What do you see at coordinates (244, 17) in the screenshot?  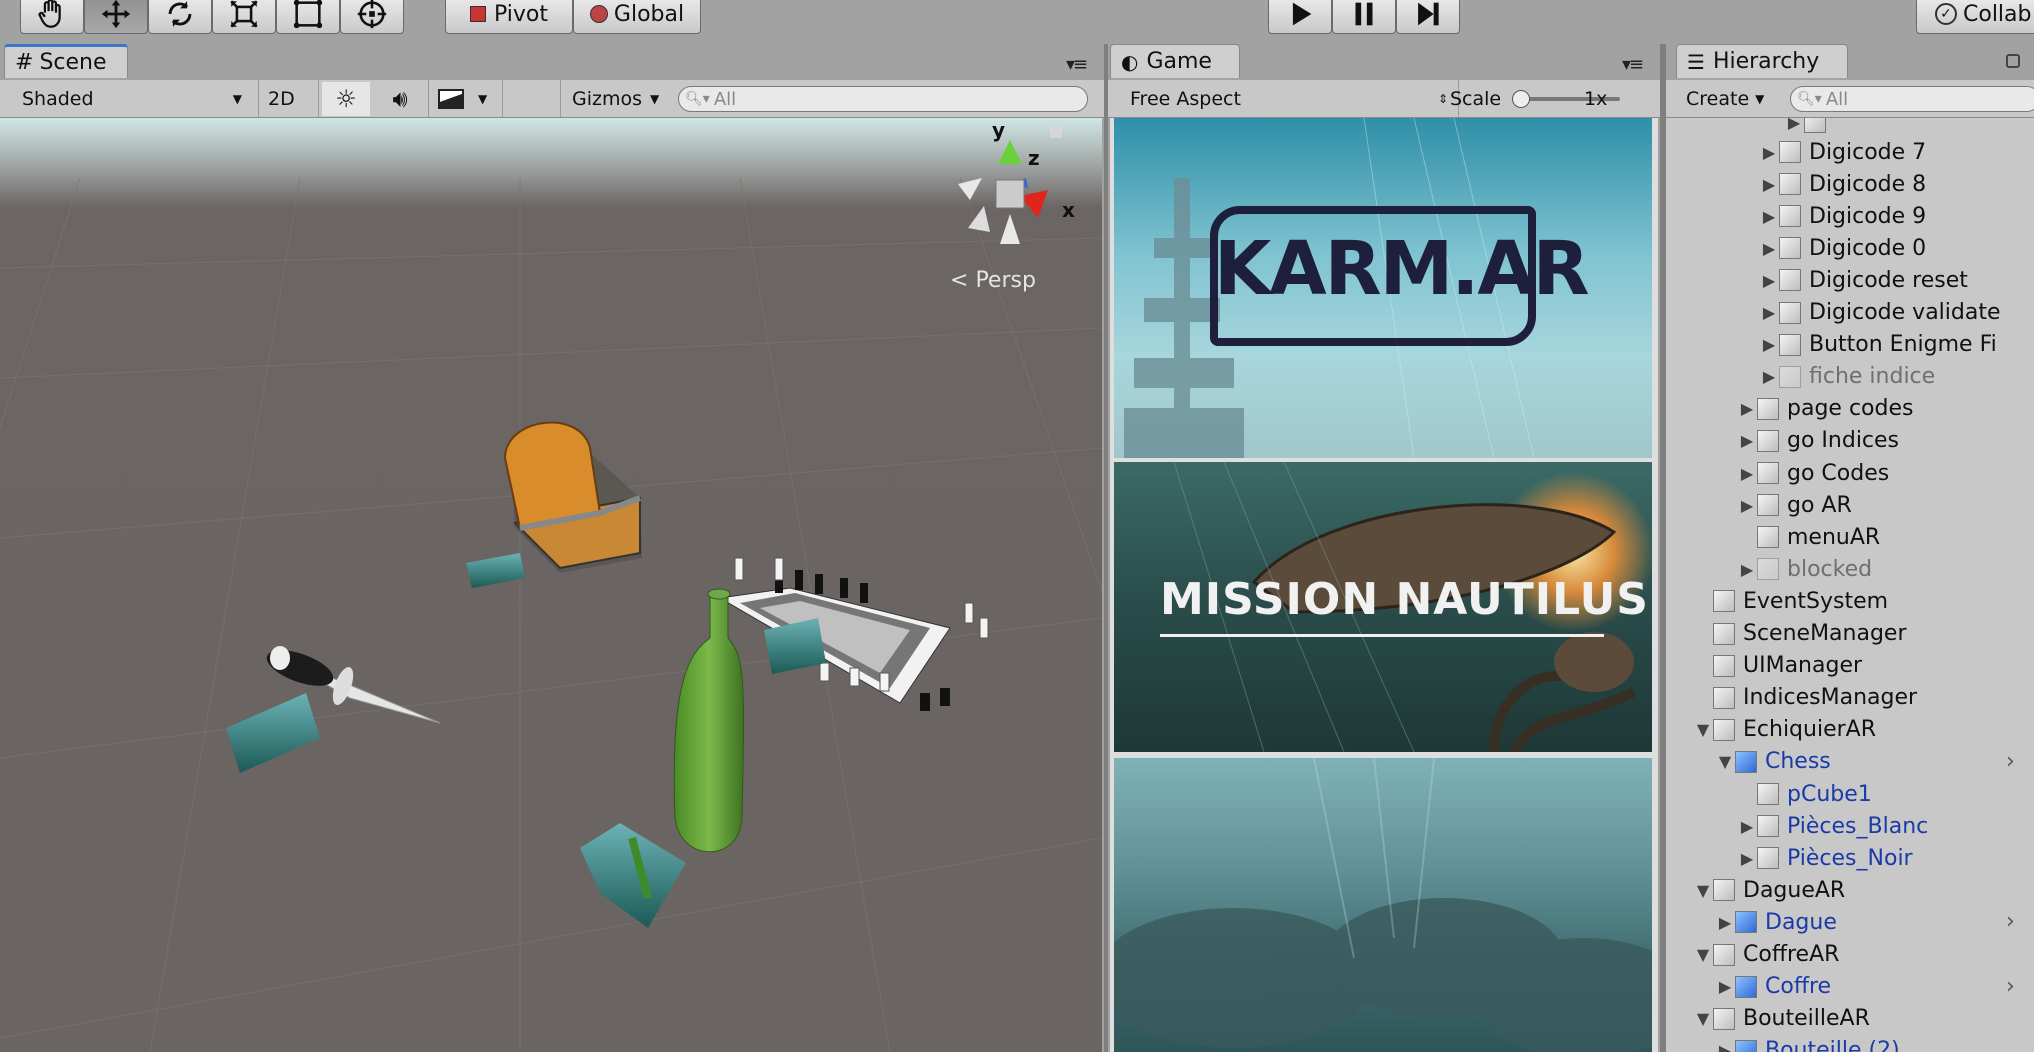 I see `scale-tool-button` at bounding box center [244, 17].